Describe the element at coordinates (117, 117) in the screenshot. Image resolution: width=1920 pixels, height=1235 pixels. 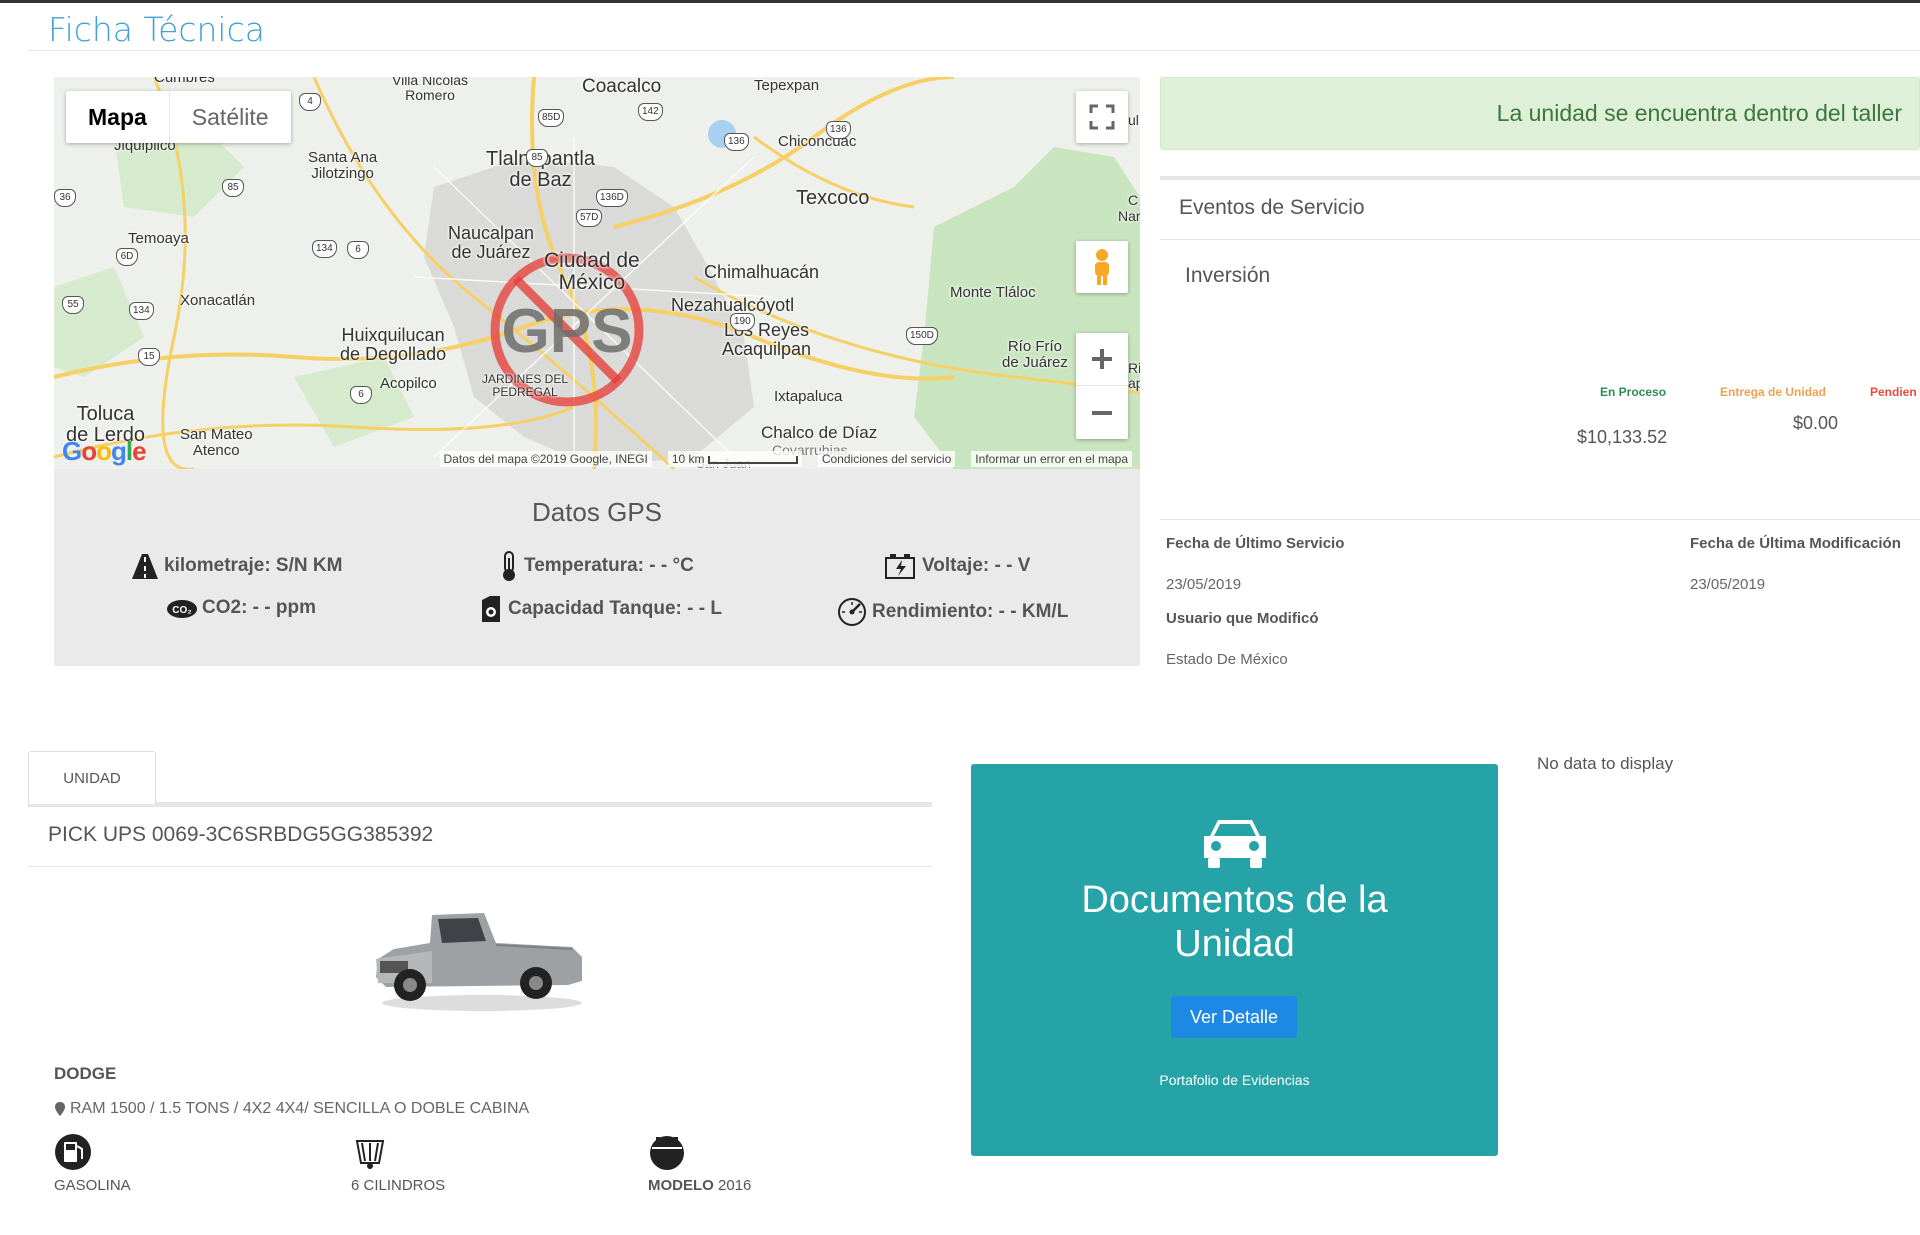
I see `map-type-mapa: Mapa` at that location.